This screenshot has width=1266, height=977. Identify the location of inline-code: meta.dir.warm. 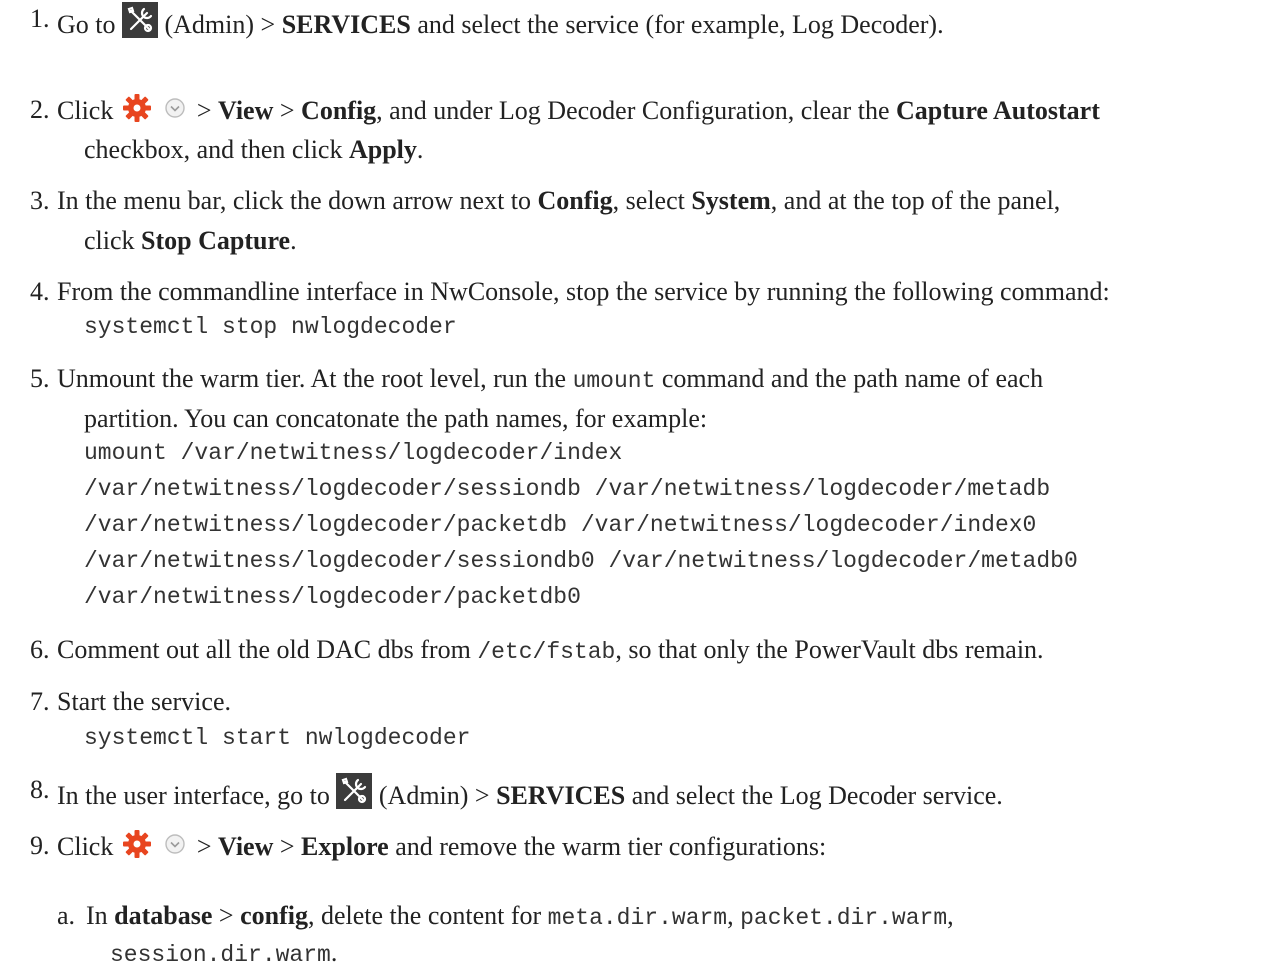
(637, 918).